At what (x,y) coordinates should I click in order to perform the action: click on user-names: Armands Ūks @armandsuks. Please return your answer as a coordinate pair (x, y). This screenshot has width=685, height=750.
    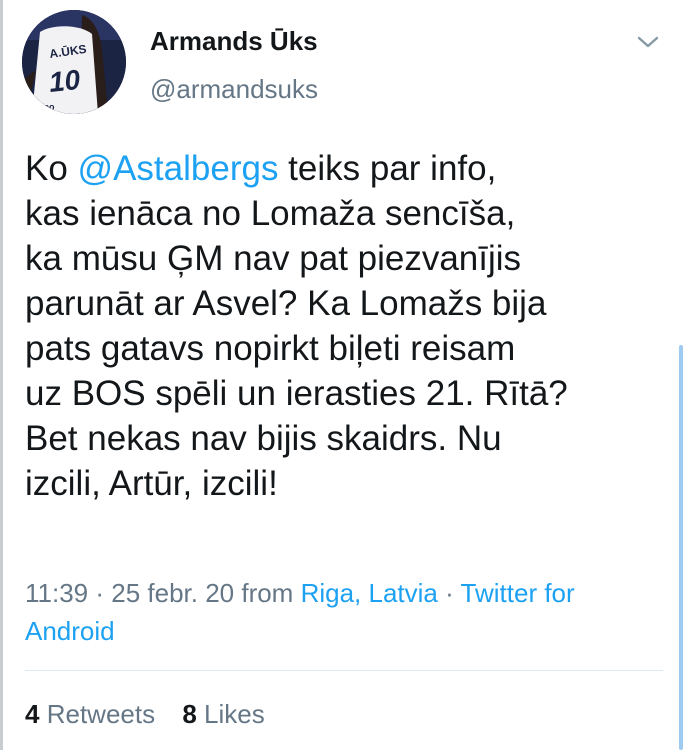
    Looking at the image, I should click on (234, 65).